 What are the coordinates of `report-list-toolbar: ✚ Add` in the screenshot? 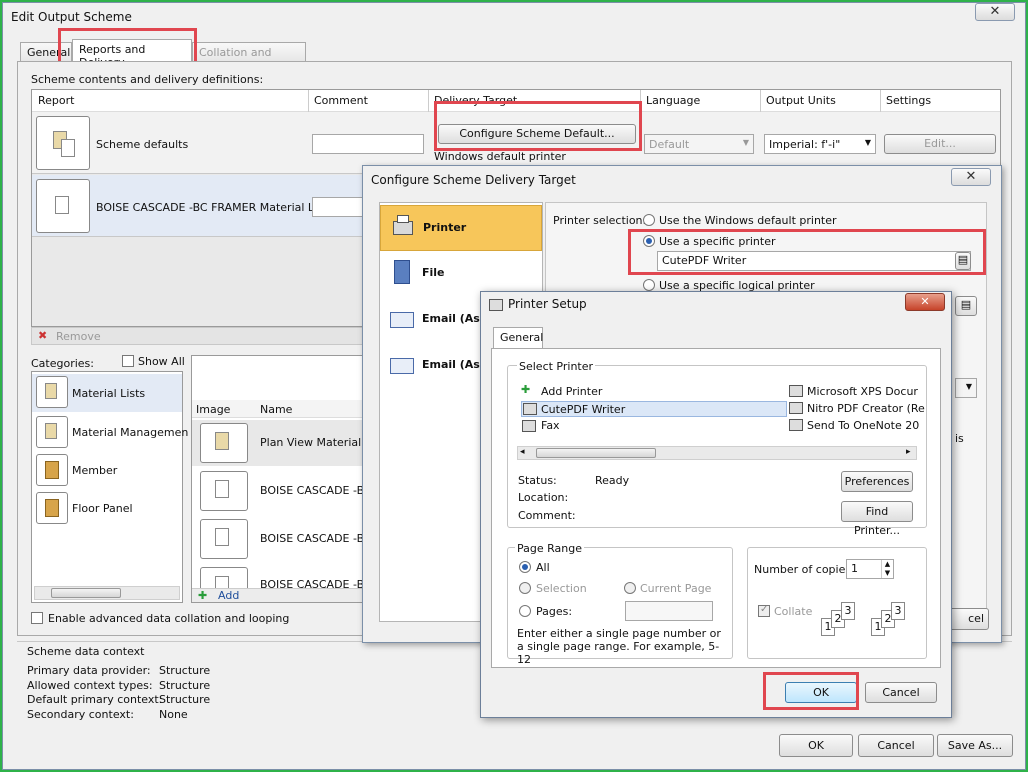 It's located at (280, 595).